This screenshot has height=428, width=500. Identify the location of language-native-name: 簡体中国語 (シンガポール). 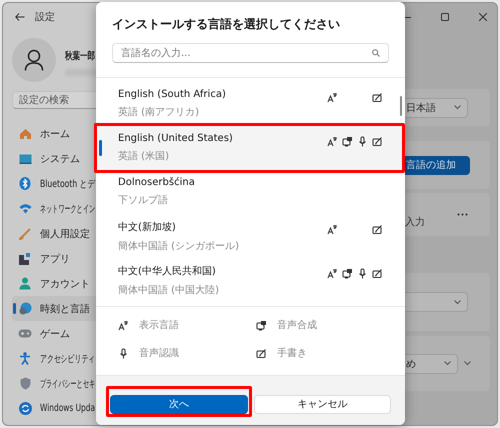
(179, 246).